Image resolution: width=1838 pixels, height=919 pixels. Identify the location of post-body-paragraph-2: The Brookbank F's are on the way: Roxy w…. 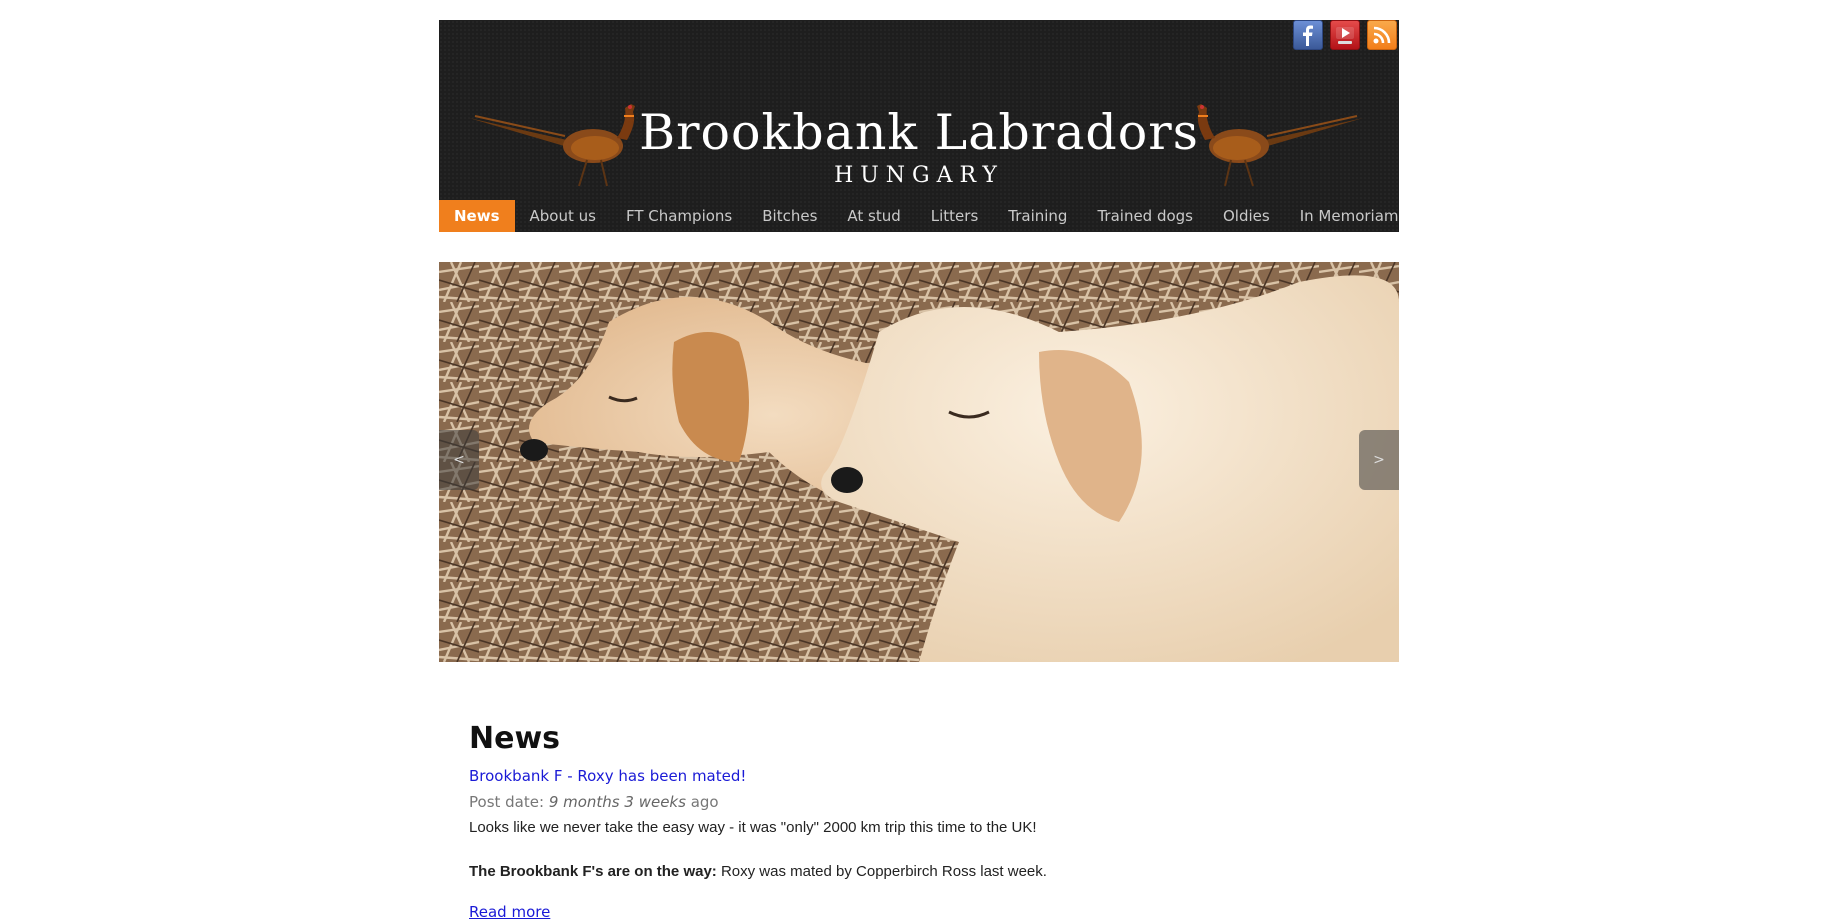
(919, 872).